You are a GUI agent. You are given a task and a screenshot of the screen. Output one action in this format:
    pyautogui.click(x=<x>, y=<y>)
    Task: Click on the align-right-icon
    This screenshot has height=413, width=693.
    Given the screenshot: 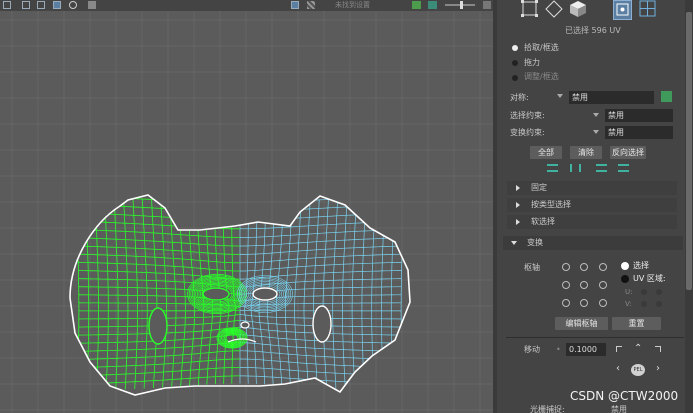 What is the action you would take?
    pyautogui.click(x=601, y=168)
    